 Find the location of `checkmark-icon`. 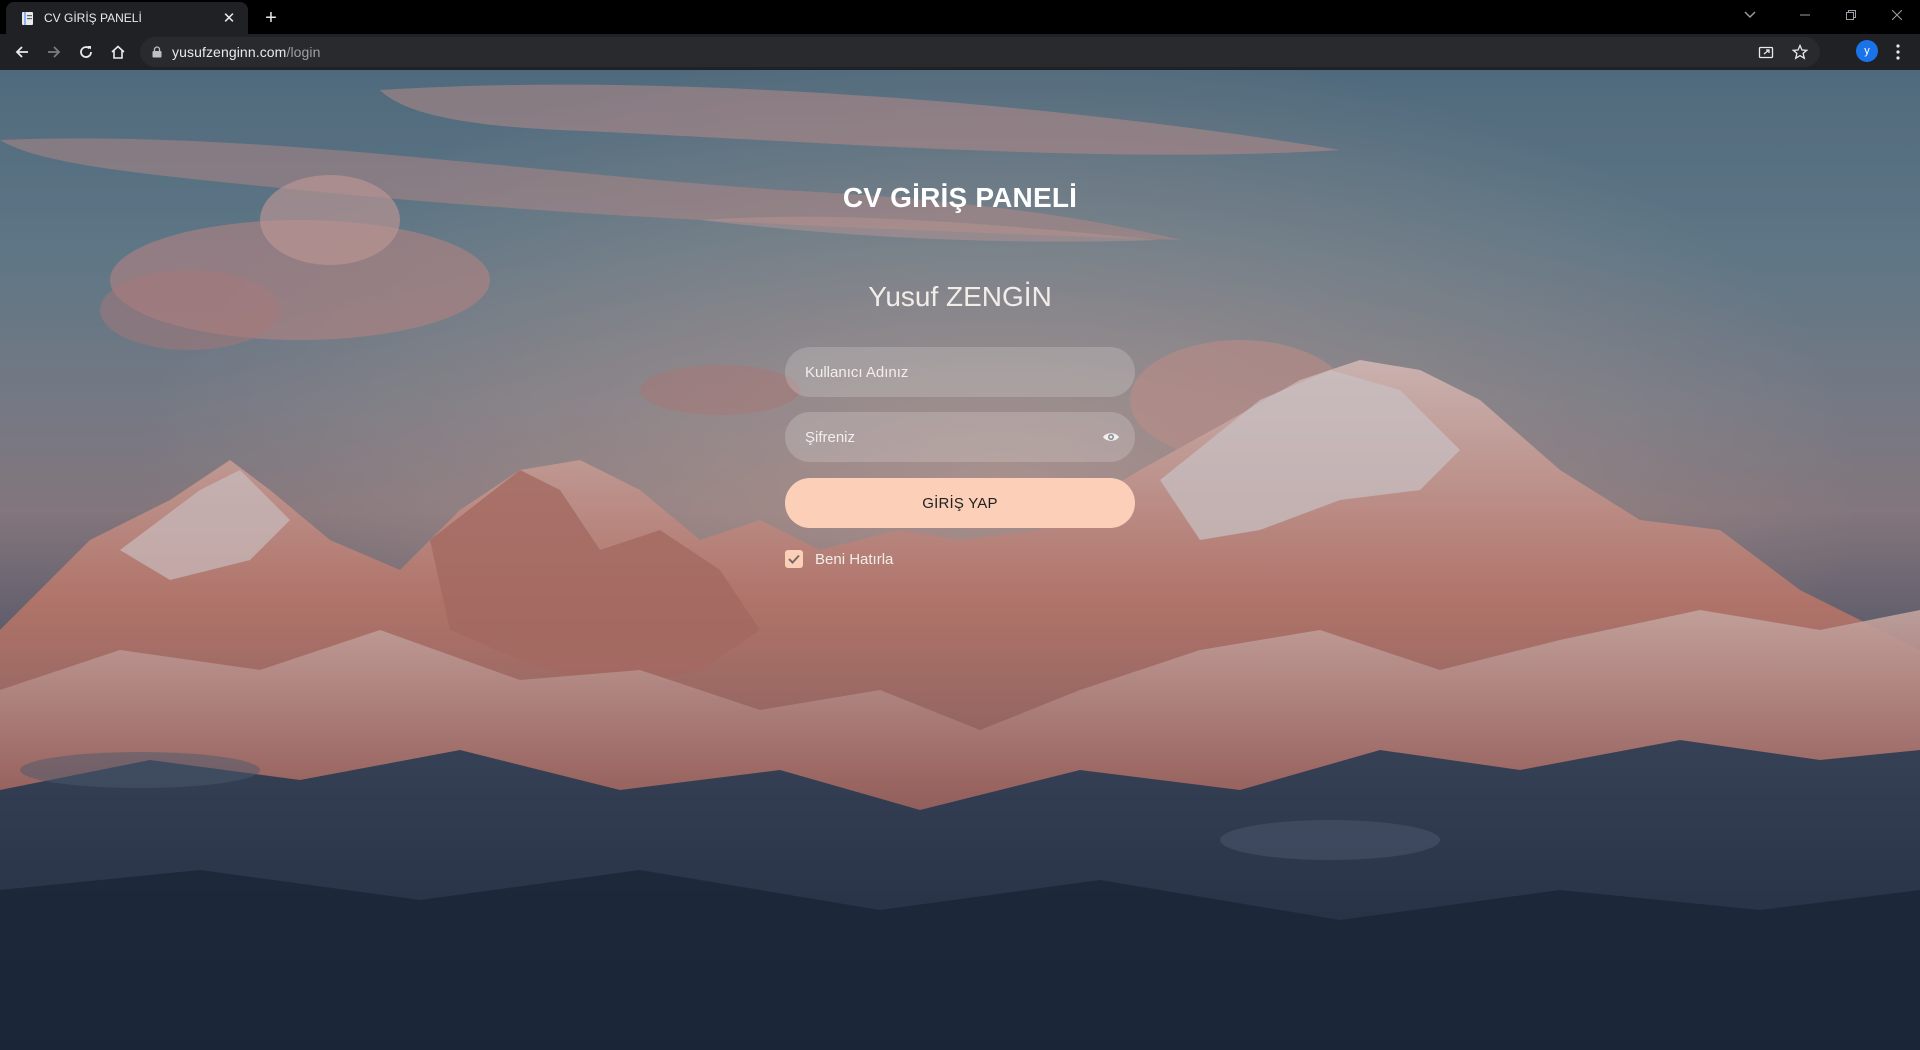

checkmark-icon is located at coordinates (794, 559).